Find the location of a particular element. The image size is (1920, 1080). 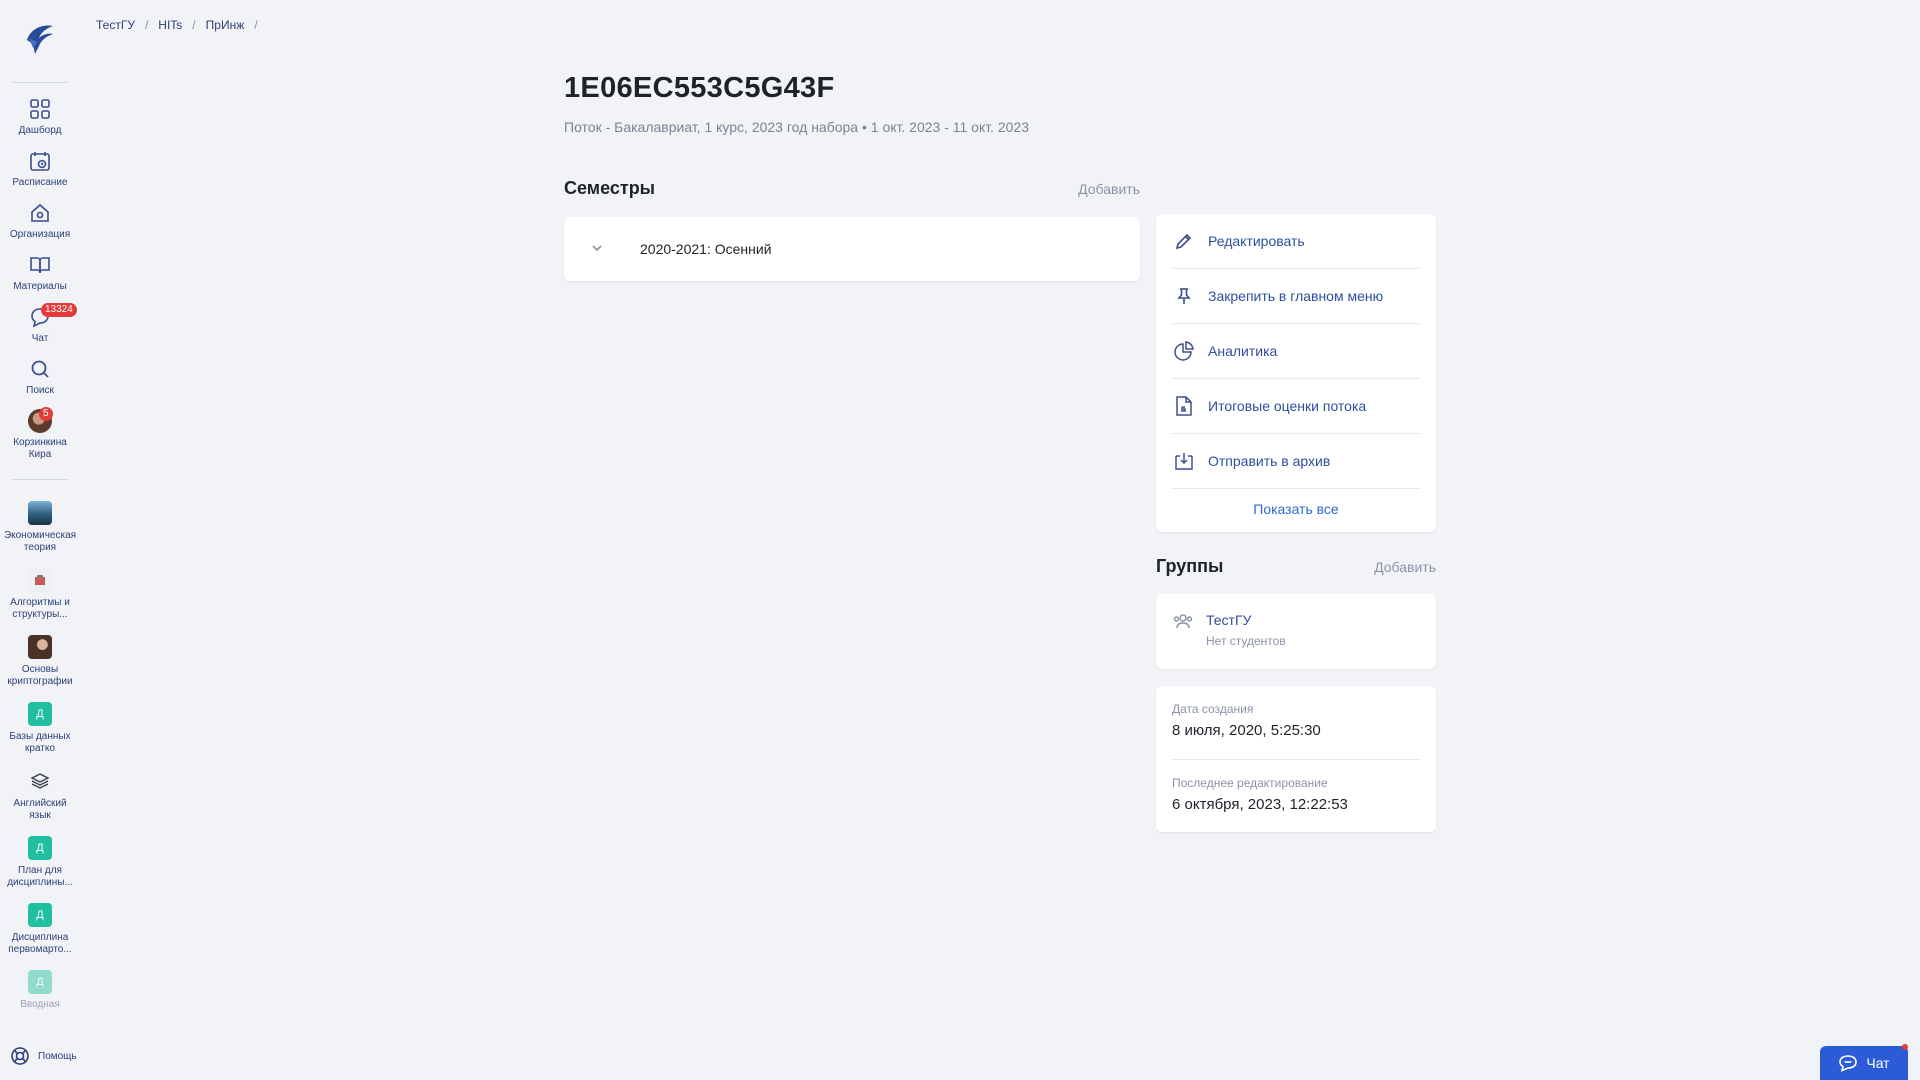

nav-label: Корзинкина Кира is located at coordinates (40, 448).